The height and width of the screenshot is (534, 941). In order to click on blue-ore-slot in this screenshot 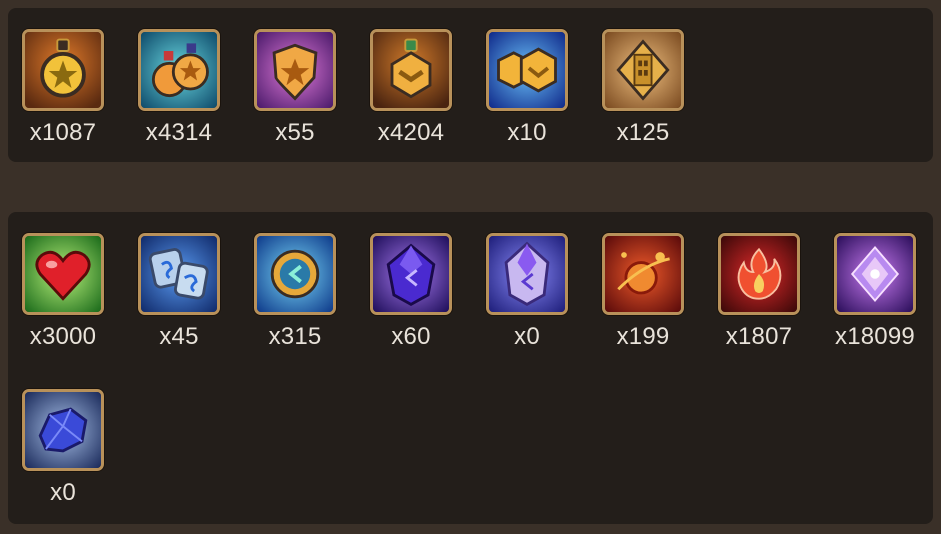, I will do `click(63, 430)`.